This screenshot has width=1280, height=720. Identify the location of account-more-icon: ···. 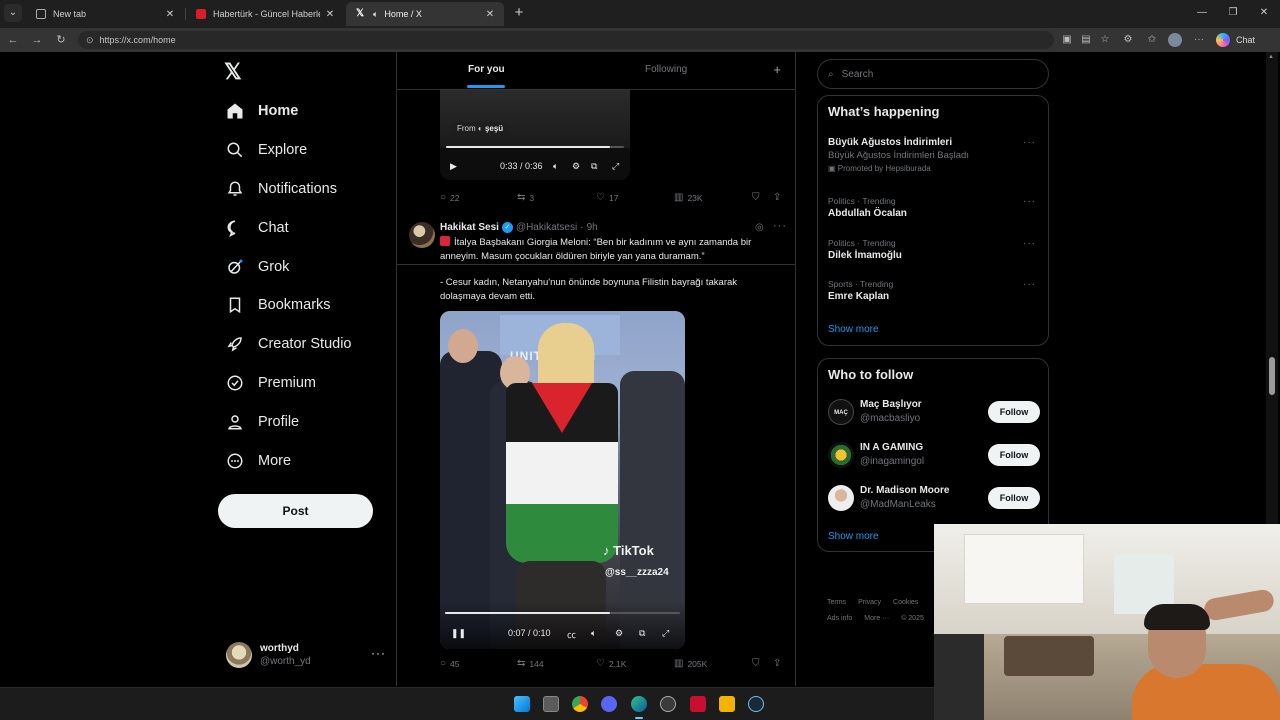
(378, 653).